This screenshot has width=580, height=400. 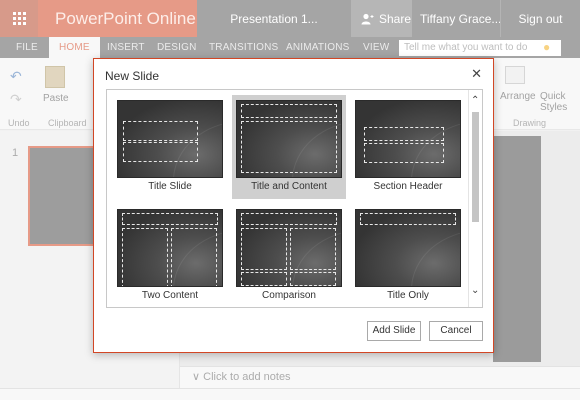 I want to click on add-slide-button: Add Slide, so click(x=394, y=331).